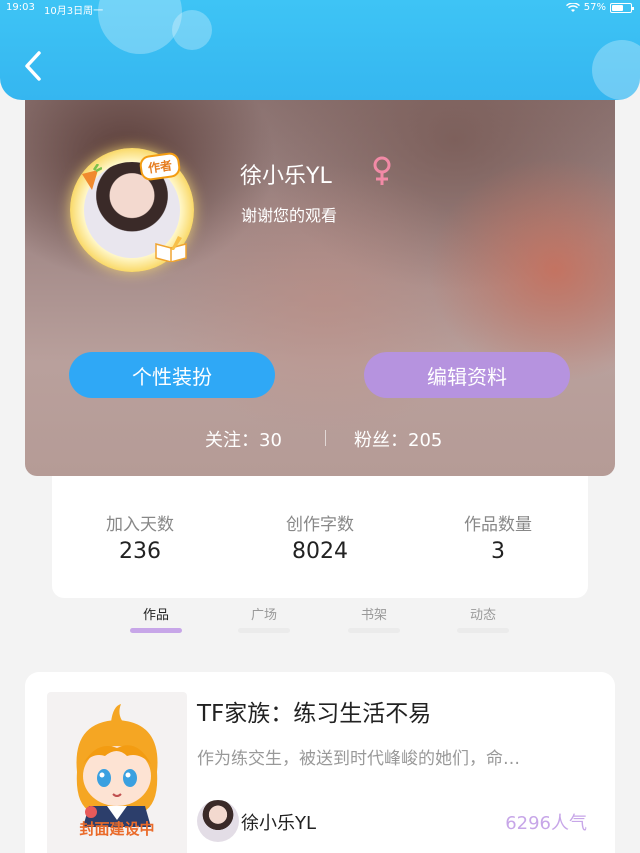  I want to click on follow-stats: 关注：30 粉丝：205, so click(320, 439).